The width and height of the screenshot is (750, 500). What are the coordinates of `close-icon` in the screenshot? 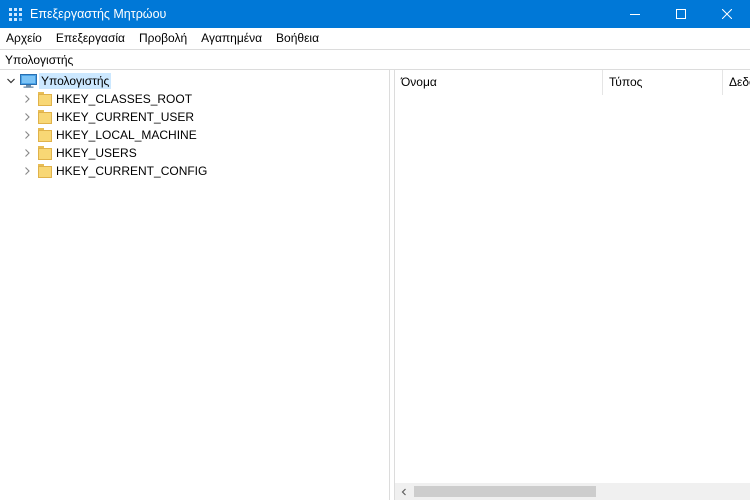 It's located at (727, 14).